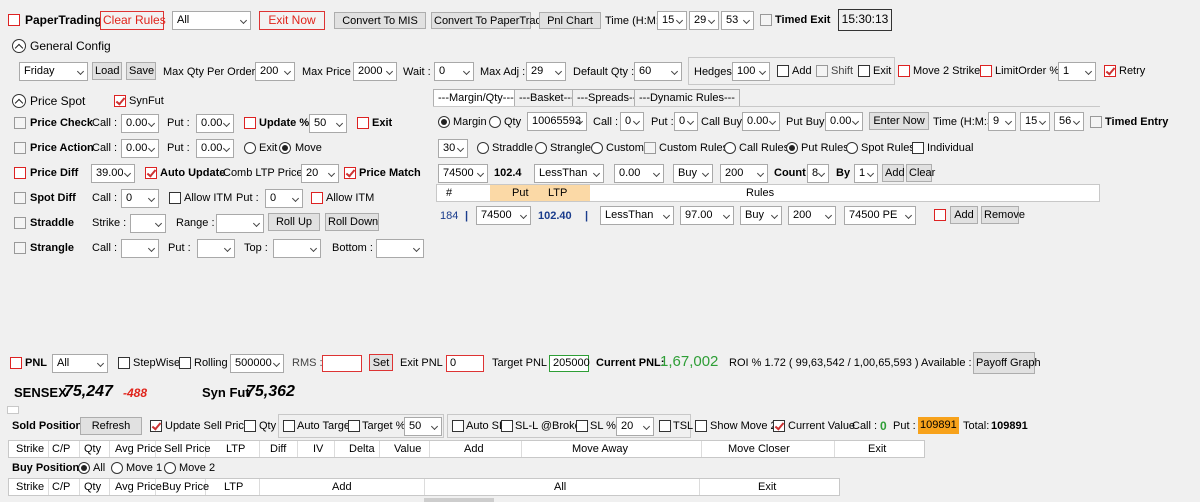 The height and width of the screenshot is (502, 1200). Describe the element at coordinates (257, 363) in the screenshot. I see `rolling-select: 500000` at that location.